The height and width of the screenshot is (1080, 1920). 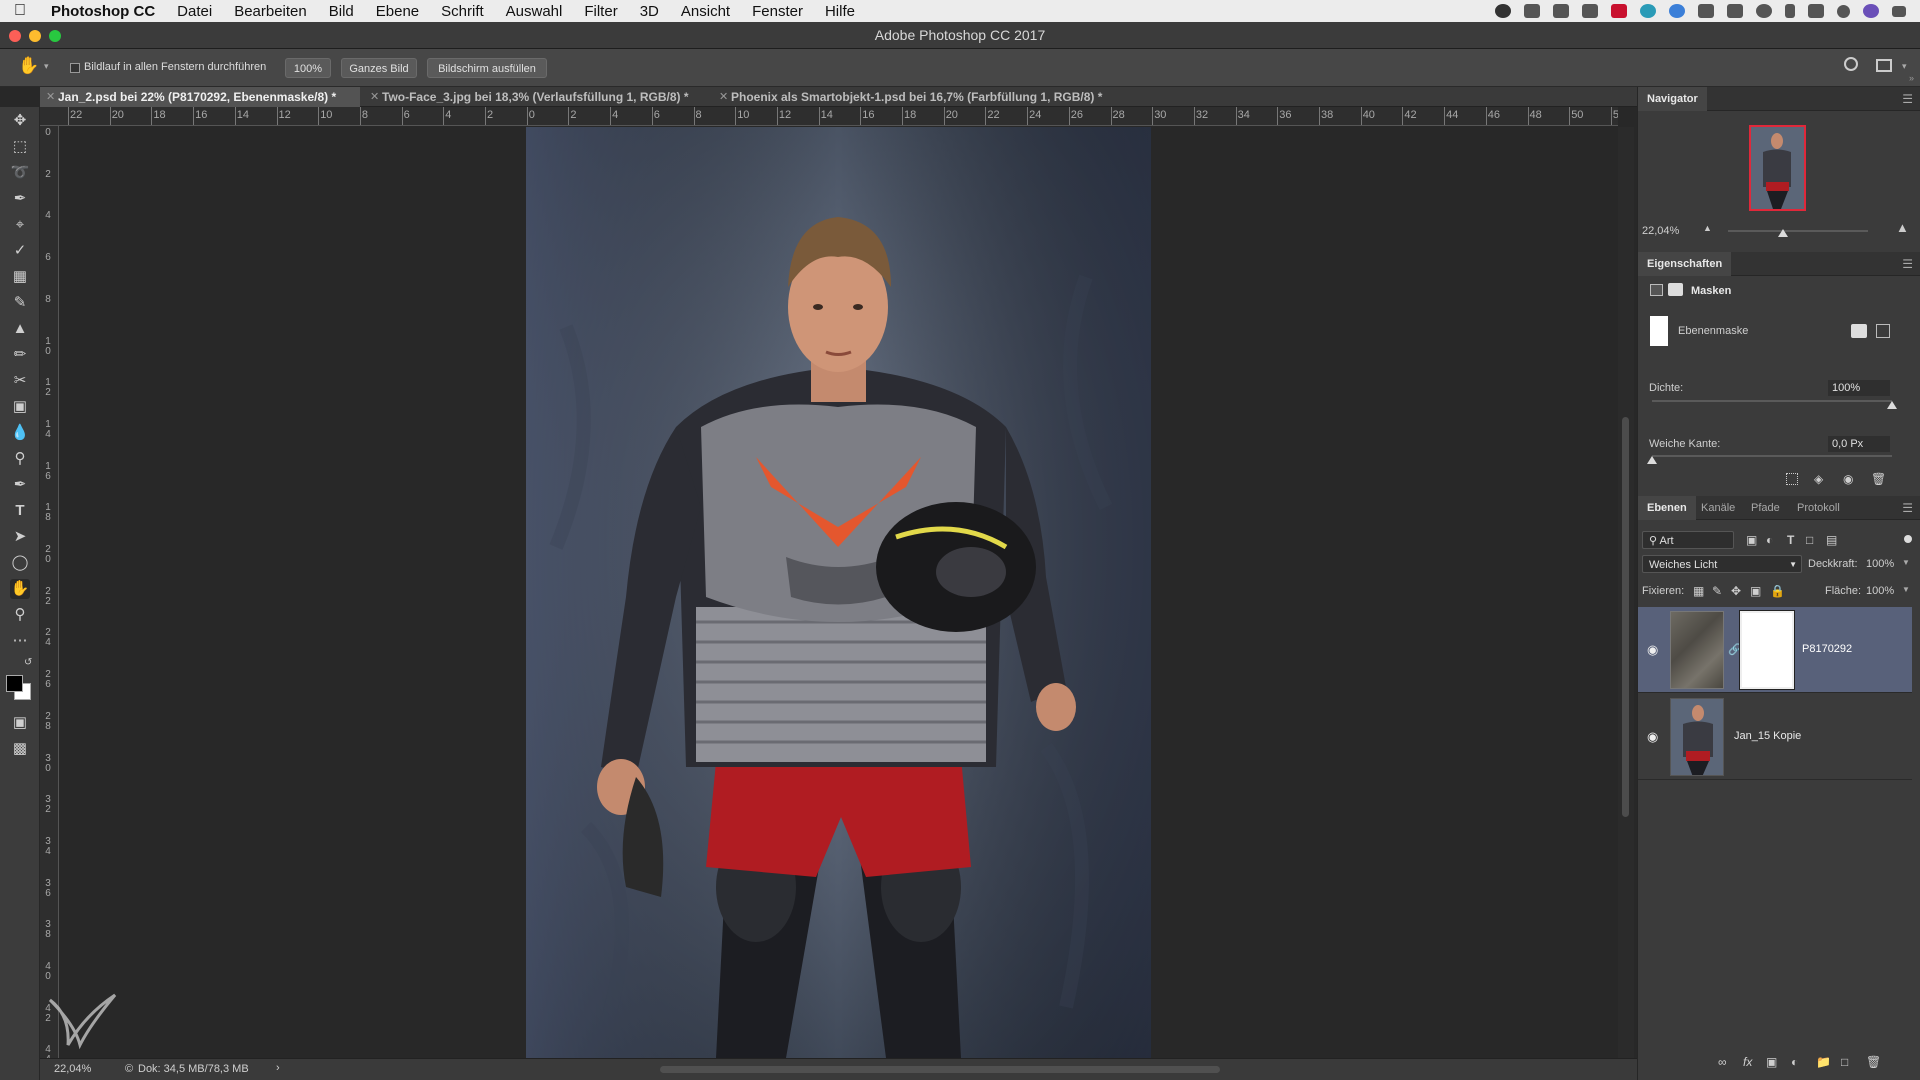 What do you see at coordinates (1777, 168) in the screenshot?
I see `navigator-thumbnail` at bounding box center [1777, 168].